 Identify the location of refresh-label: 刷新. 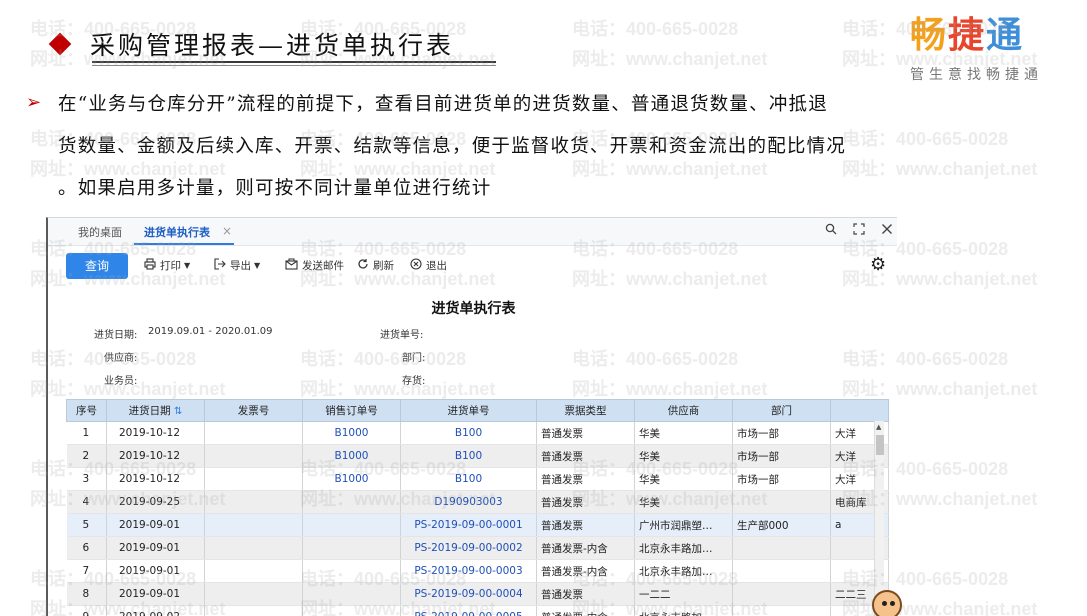
(383, 266).